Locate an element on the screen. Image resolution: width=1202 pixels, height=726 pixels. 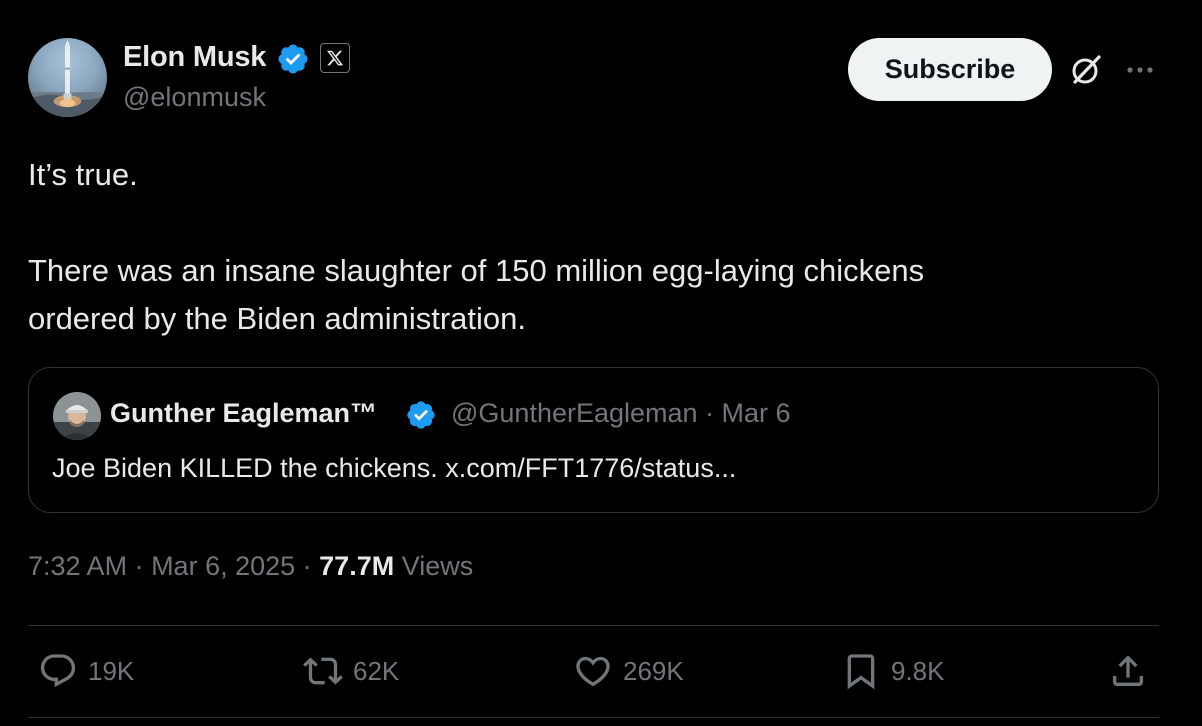
reply-count: 19K is located at coordinates (111, 670).